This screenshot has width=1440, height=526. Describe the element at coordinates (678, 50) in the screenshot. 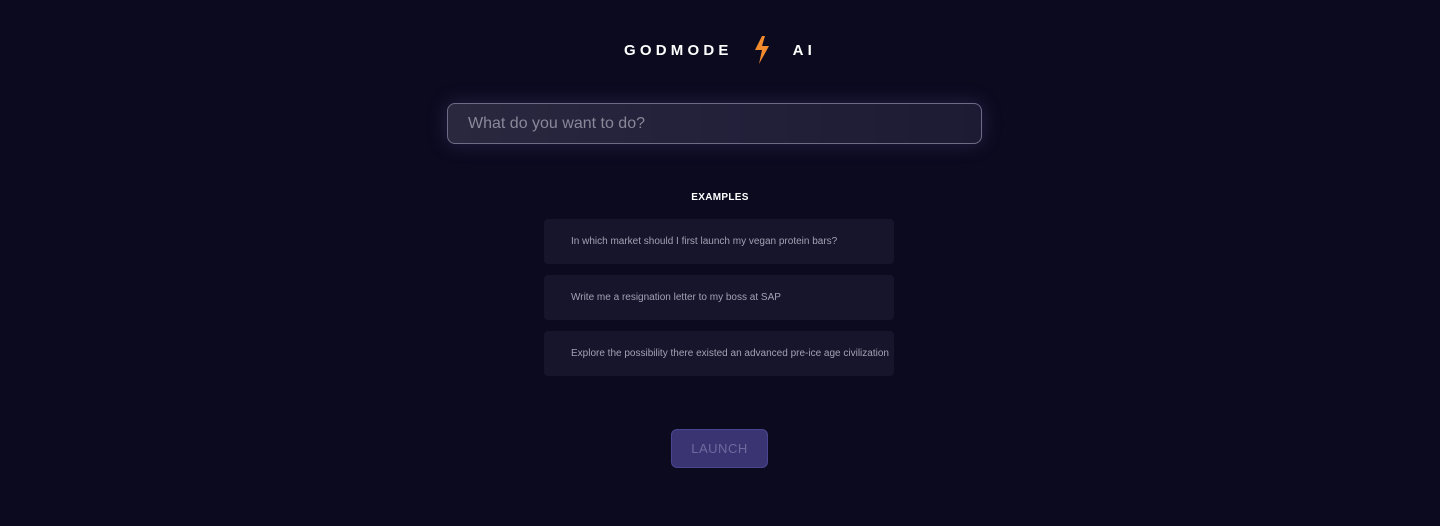

I see `logo-text-left: GODMODE` at that location.